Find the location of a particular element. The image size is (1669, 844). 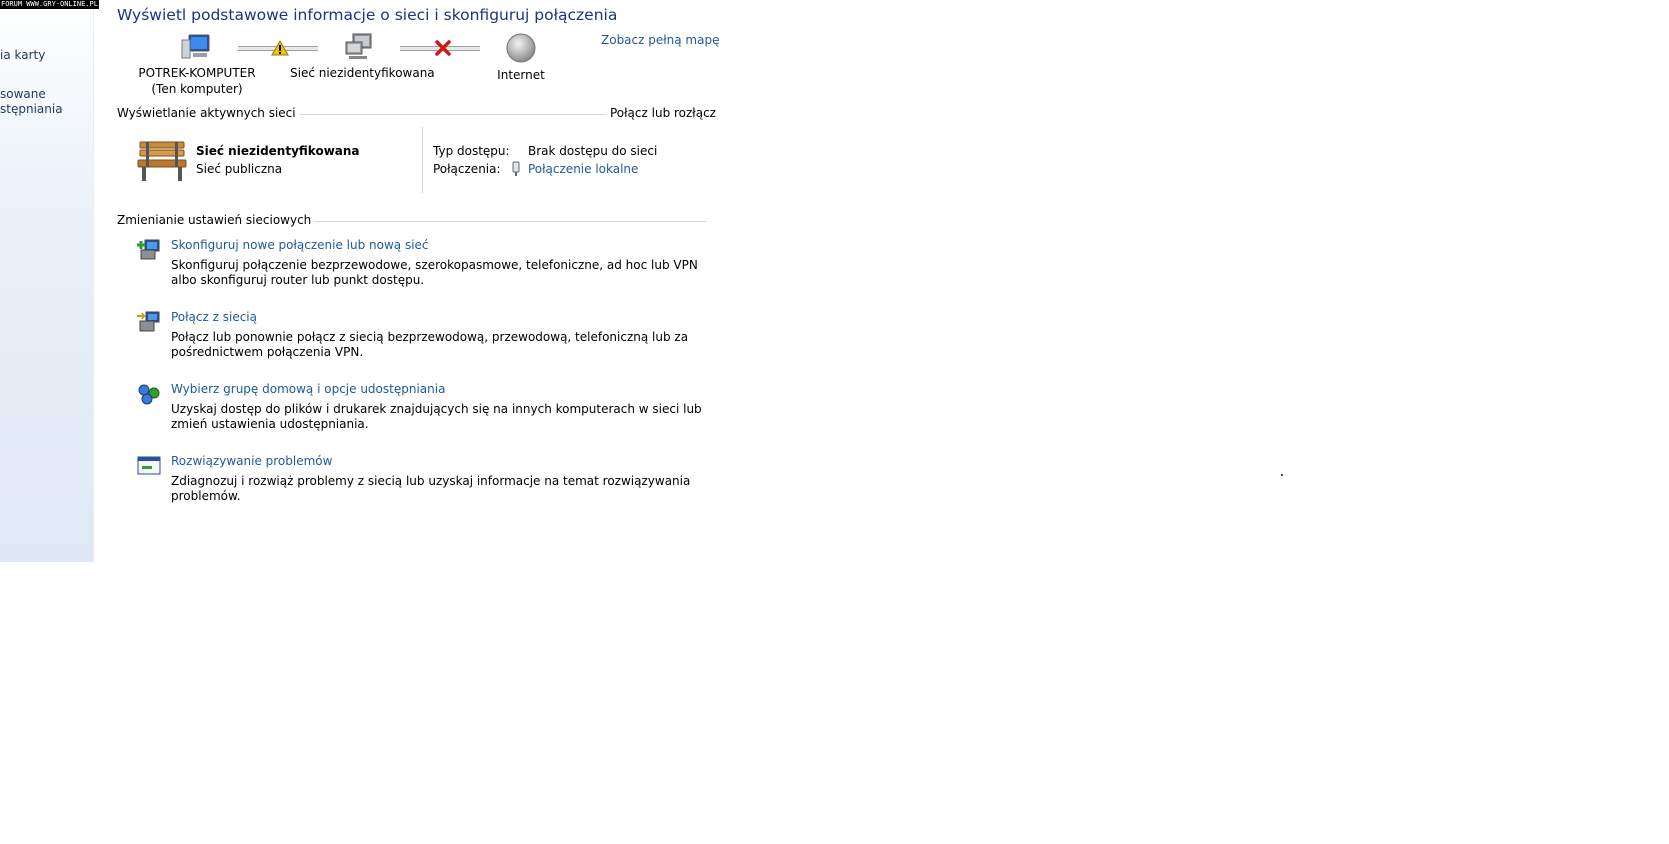

access-type-value: Brak dostępu do sieci is located at coordinates (593, 151).